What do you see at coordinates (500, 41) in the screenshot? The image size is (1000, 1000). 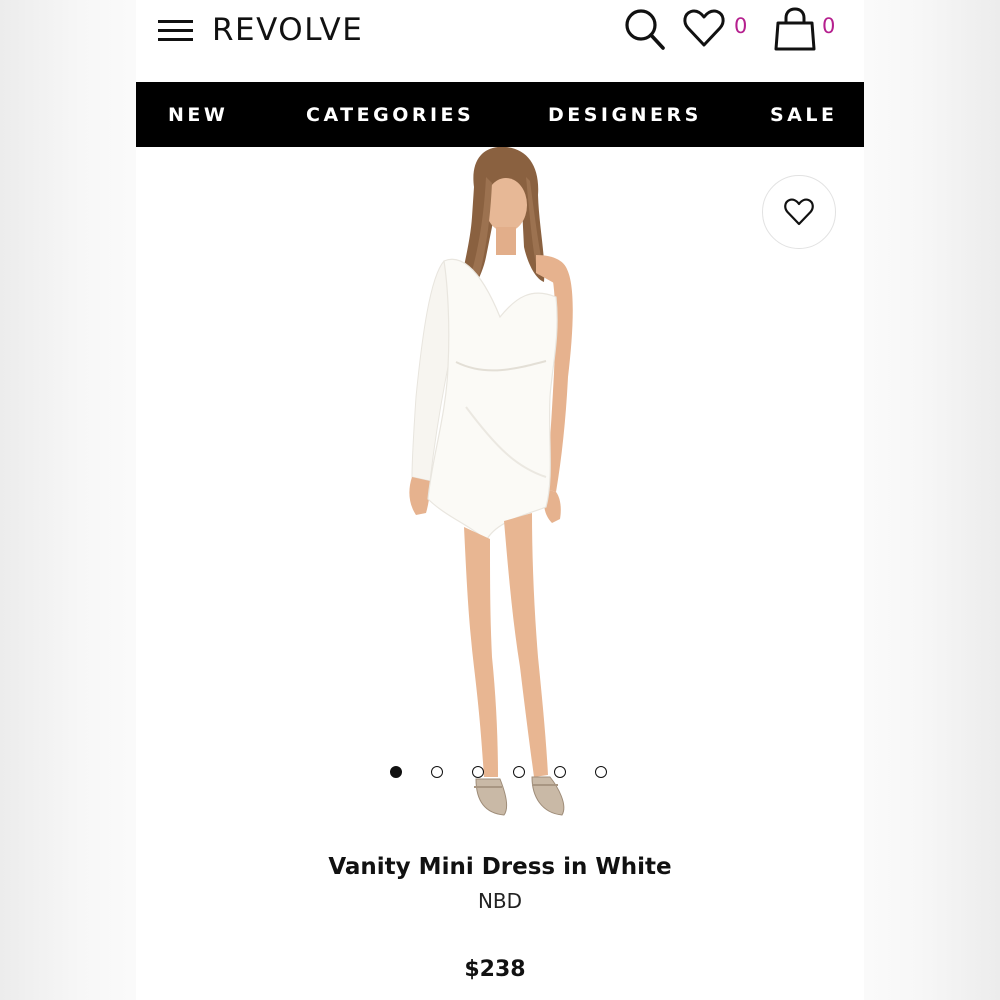 I see `site-header: REVOLVE 0 0` at bounding box center [500, 41].